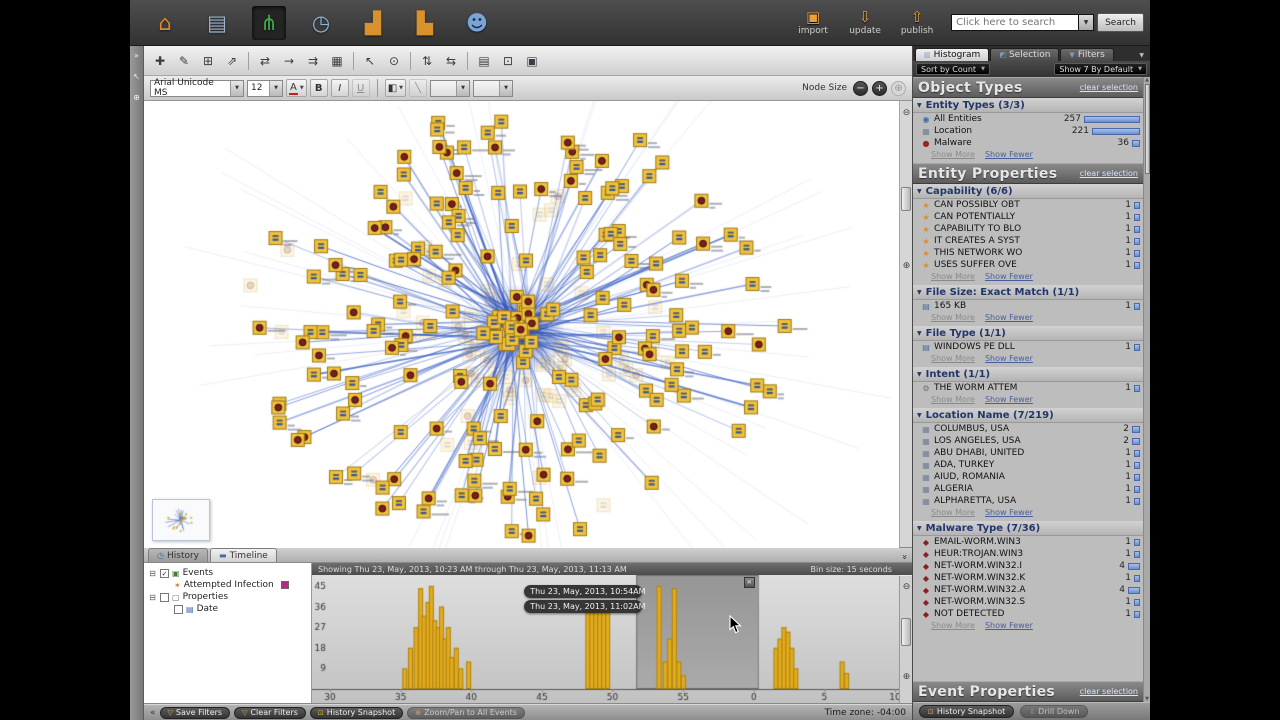 This screenshot has height=720, width=1280. What do you see at coordinates (917, 22) in the screenshot?
I see `publish-button: ⇧ publish` at bounding box center [917, 22].